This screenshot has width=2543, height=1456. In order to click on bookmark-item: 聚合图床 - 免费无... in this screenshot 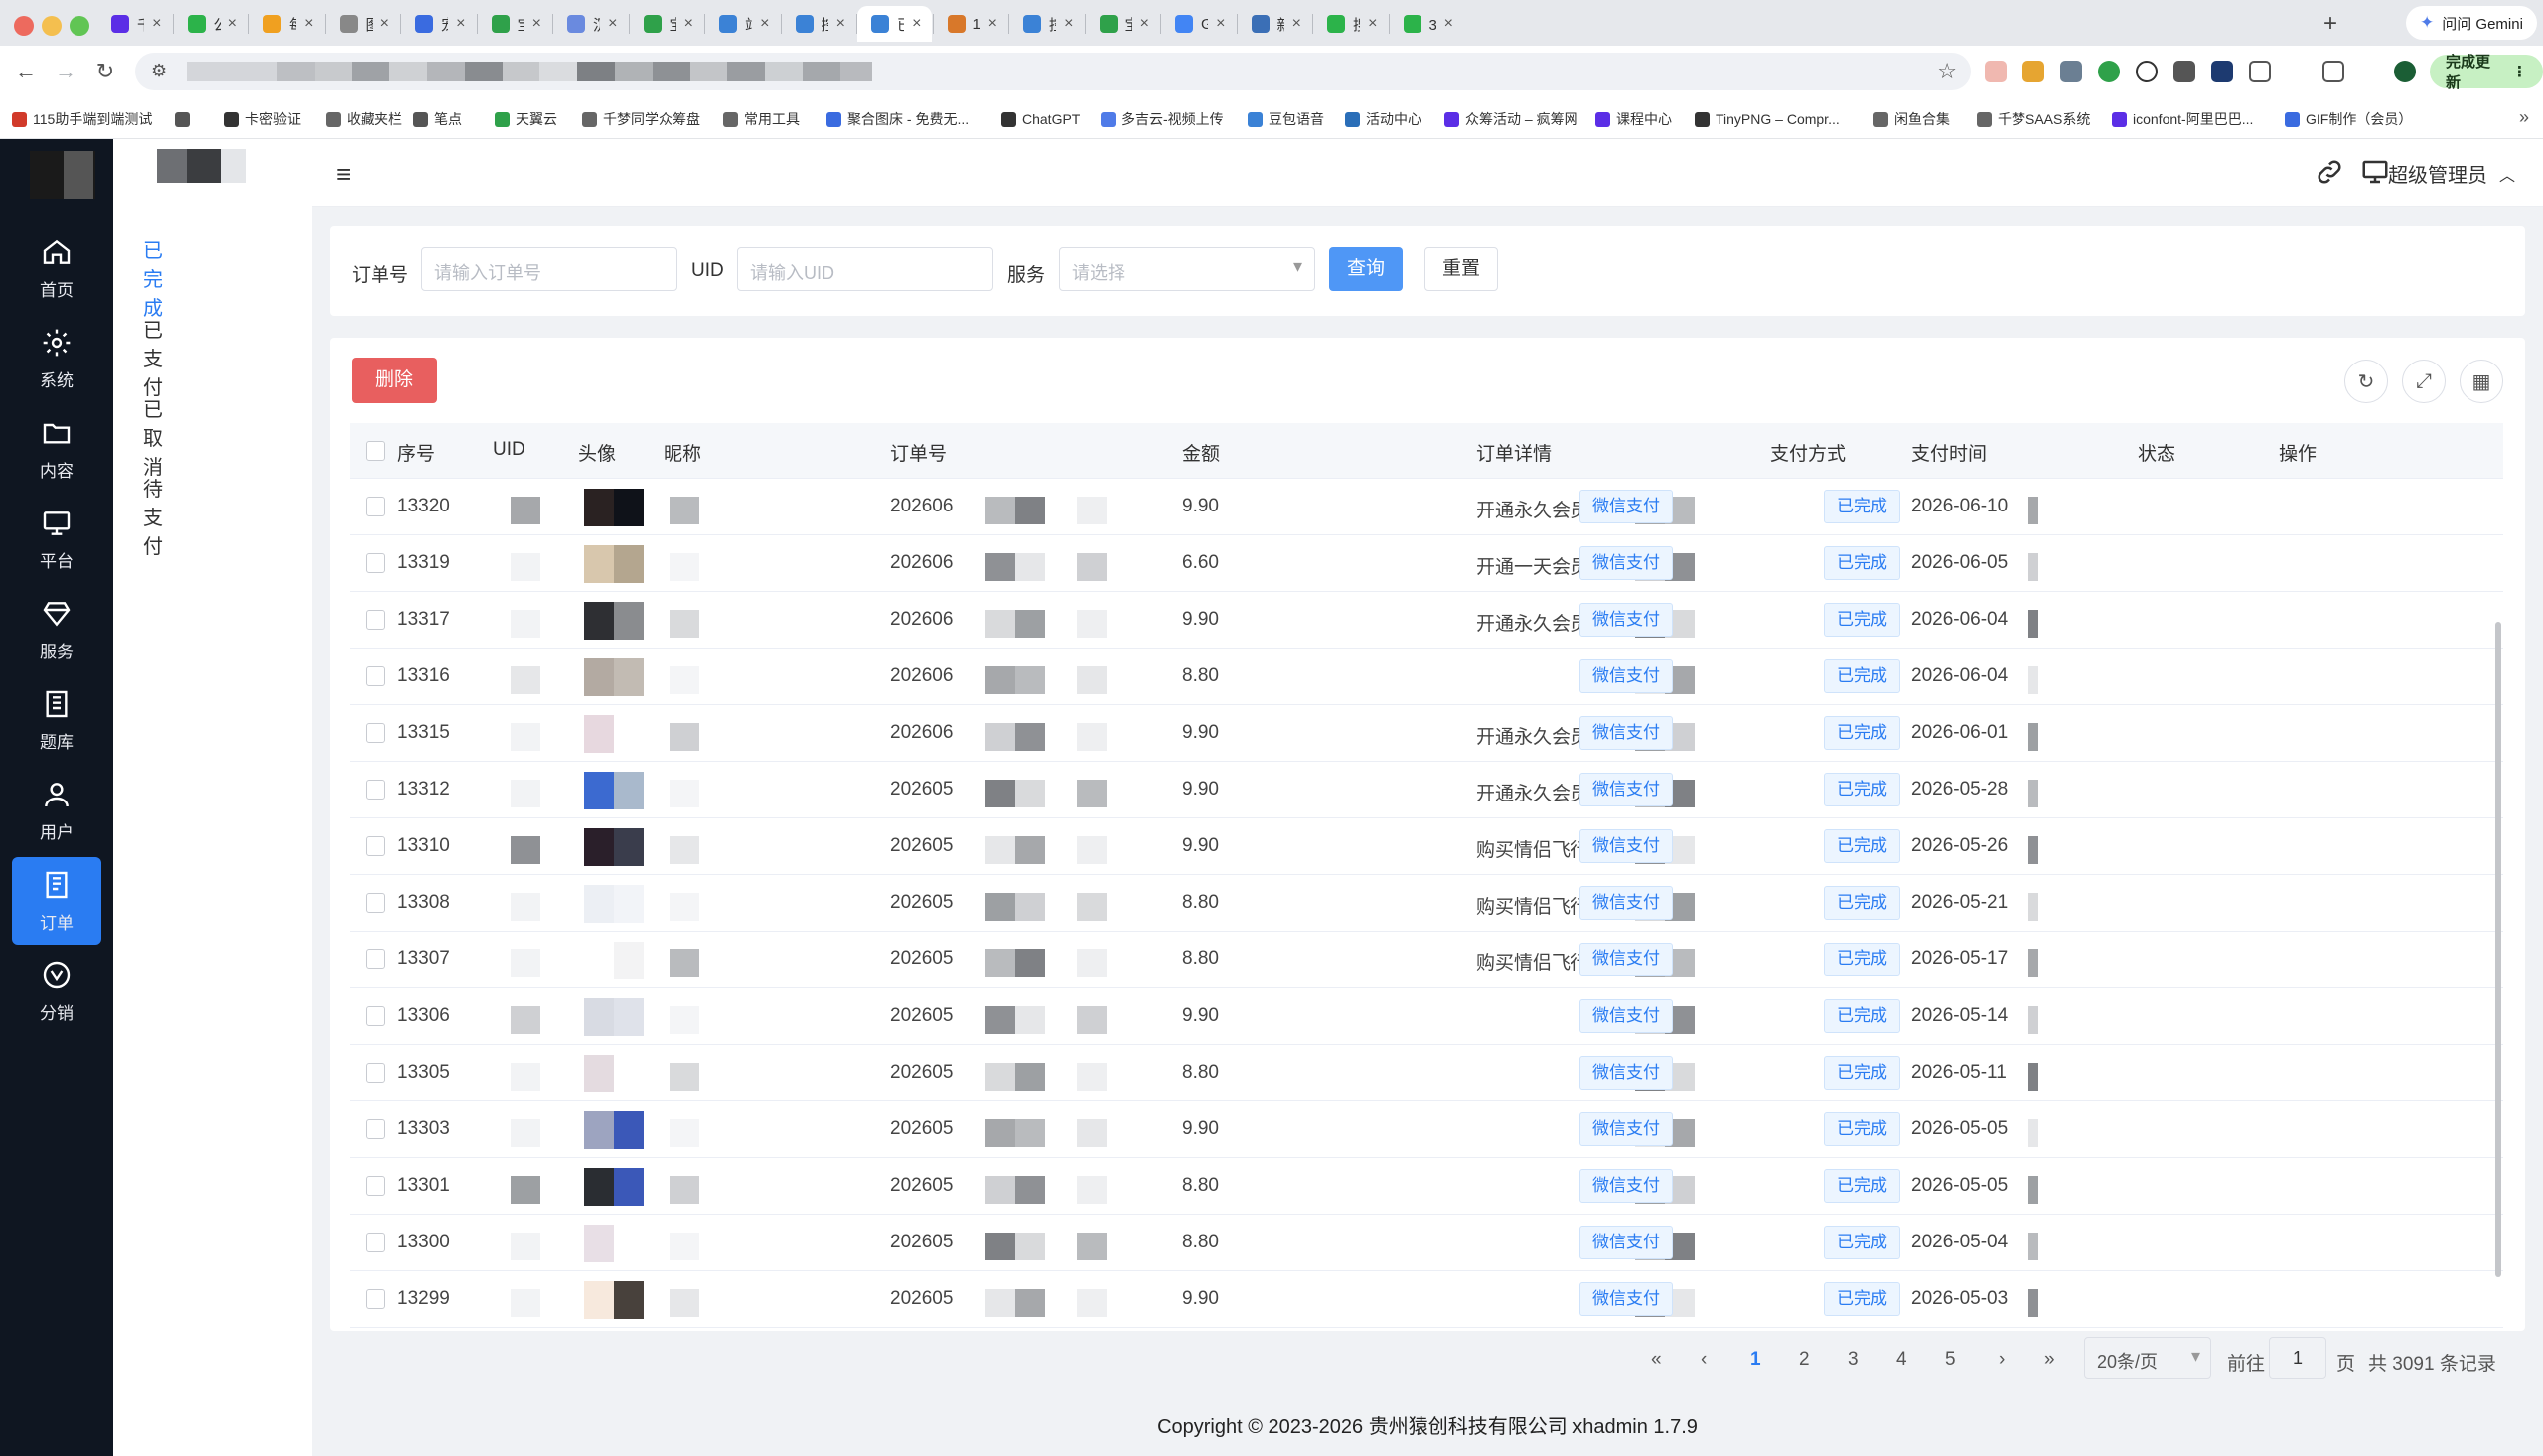, I will do `click(897, 119)`.